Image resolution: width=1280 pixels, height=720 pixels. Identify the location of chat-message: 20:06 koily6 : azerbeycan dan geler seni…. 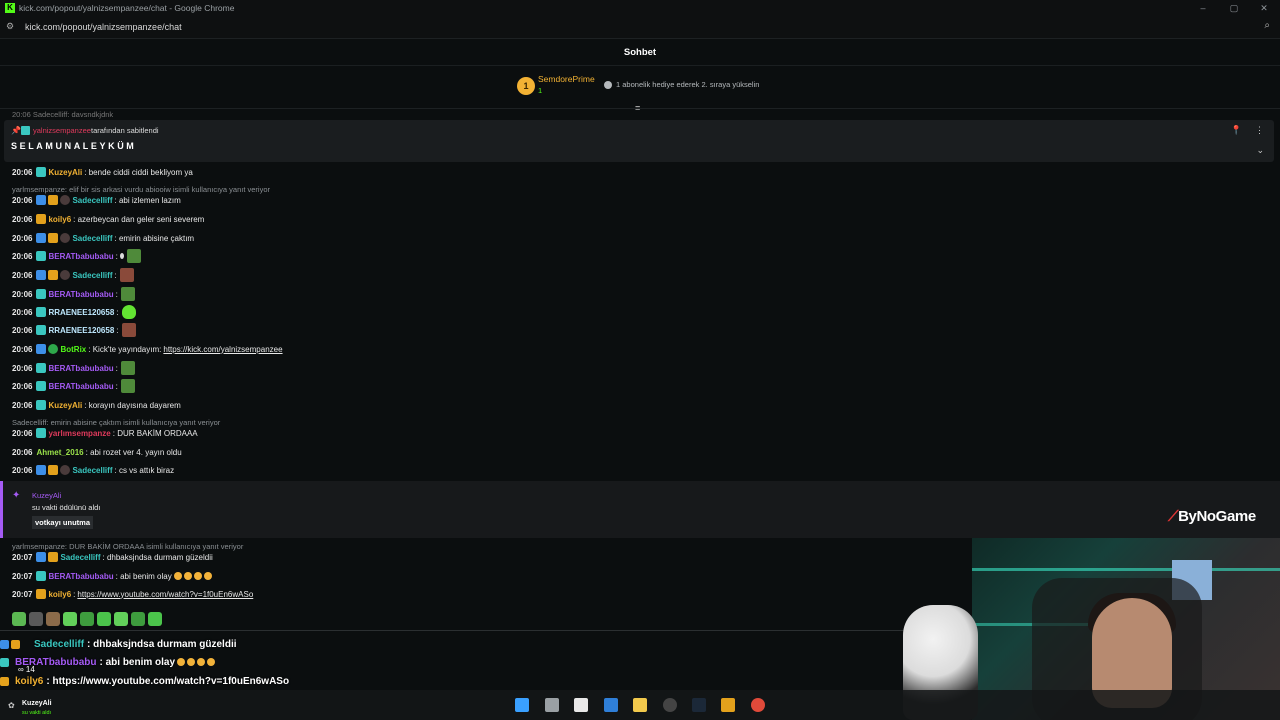
(108, 219).